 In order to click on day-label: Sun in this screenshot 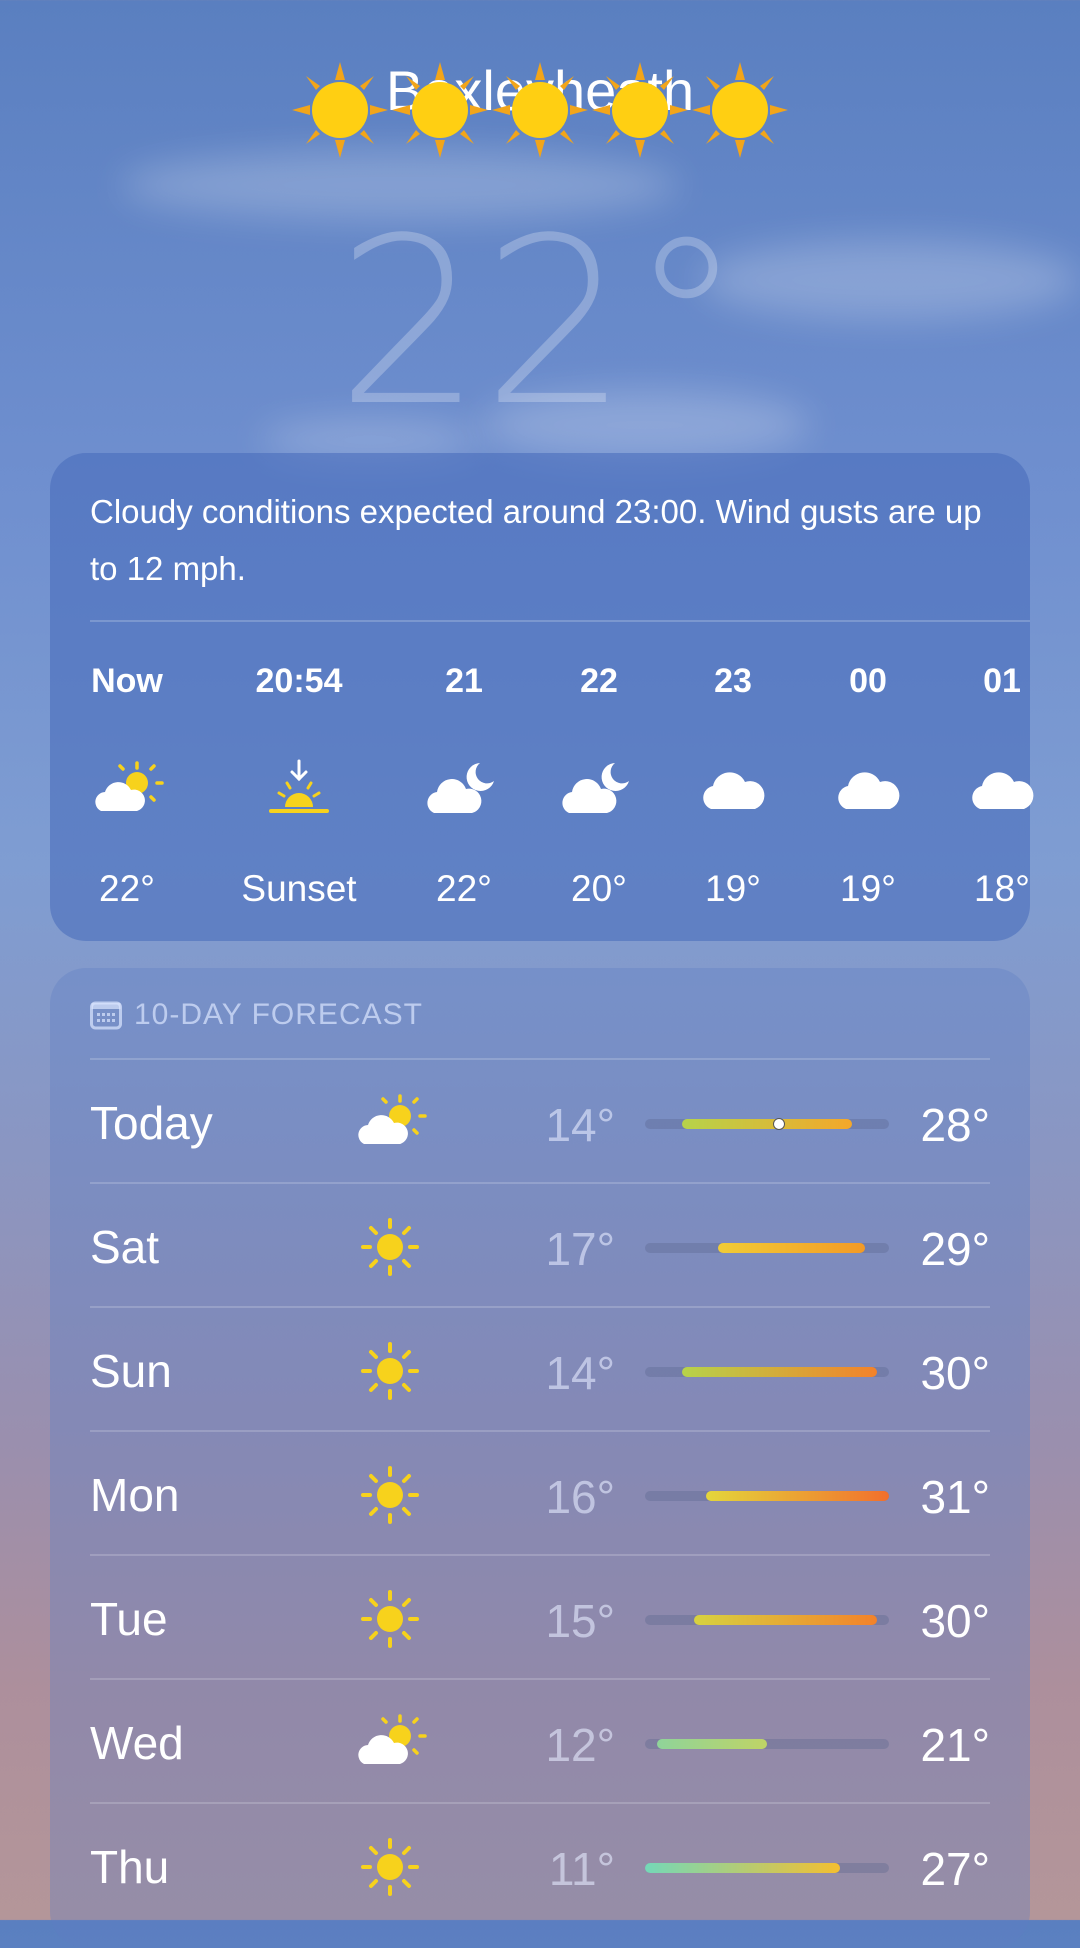, I will do `click(131, 1371)`.